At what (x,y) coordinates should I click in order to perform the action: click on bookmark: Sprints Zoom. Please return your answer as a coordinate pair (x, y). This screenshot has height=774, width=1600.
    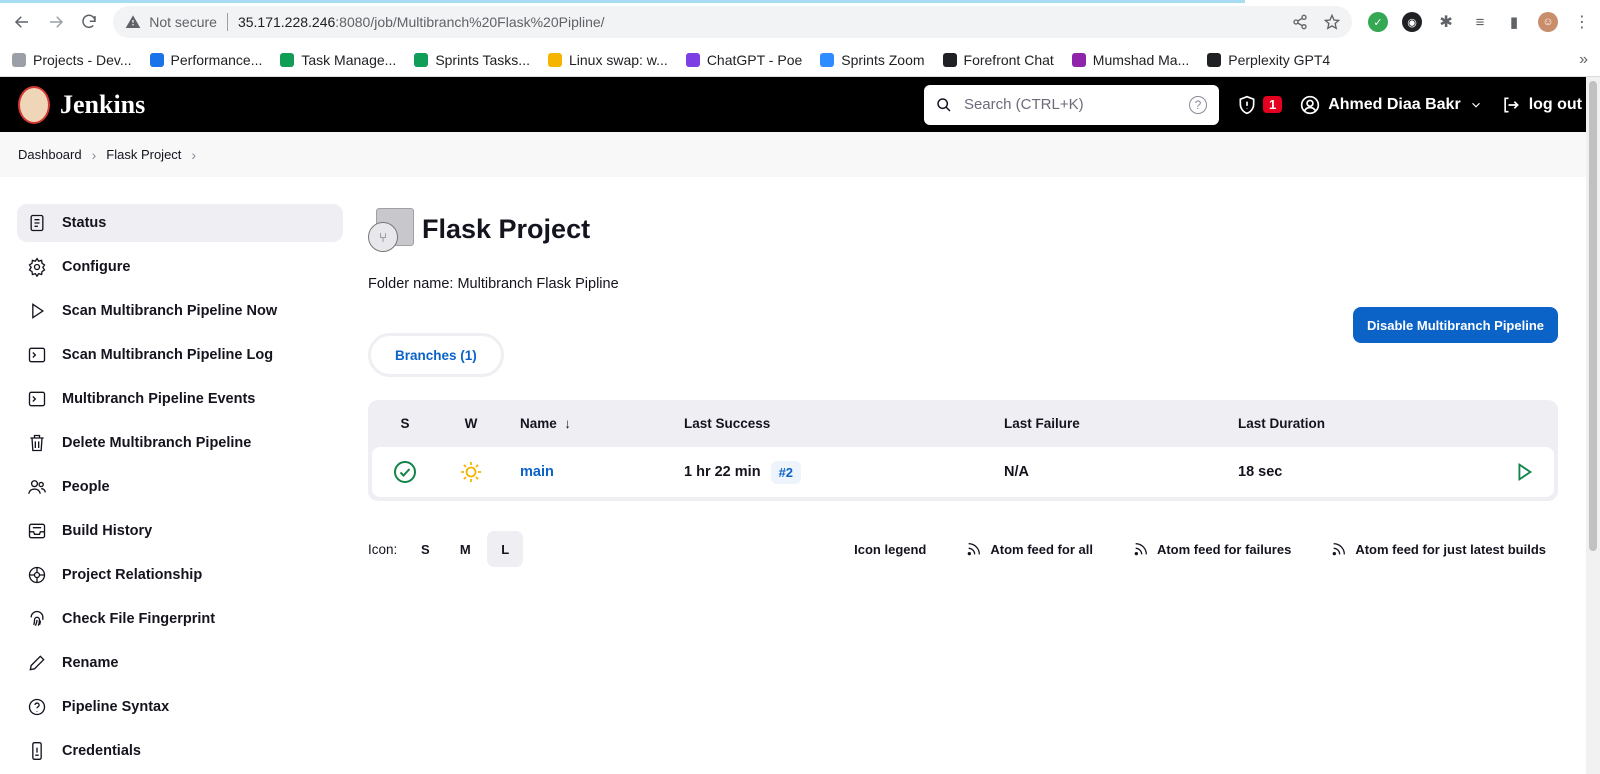
    Looking at the image, I should click on (872, 60).